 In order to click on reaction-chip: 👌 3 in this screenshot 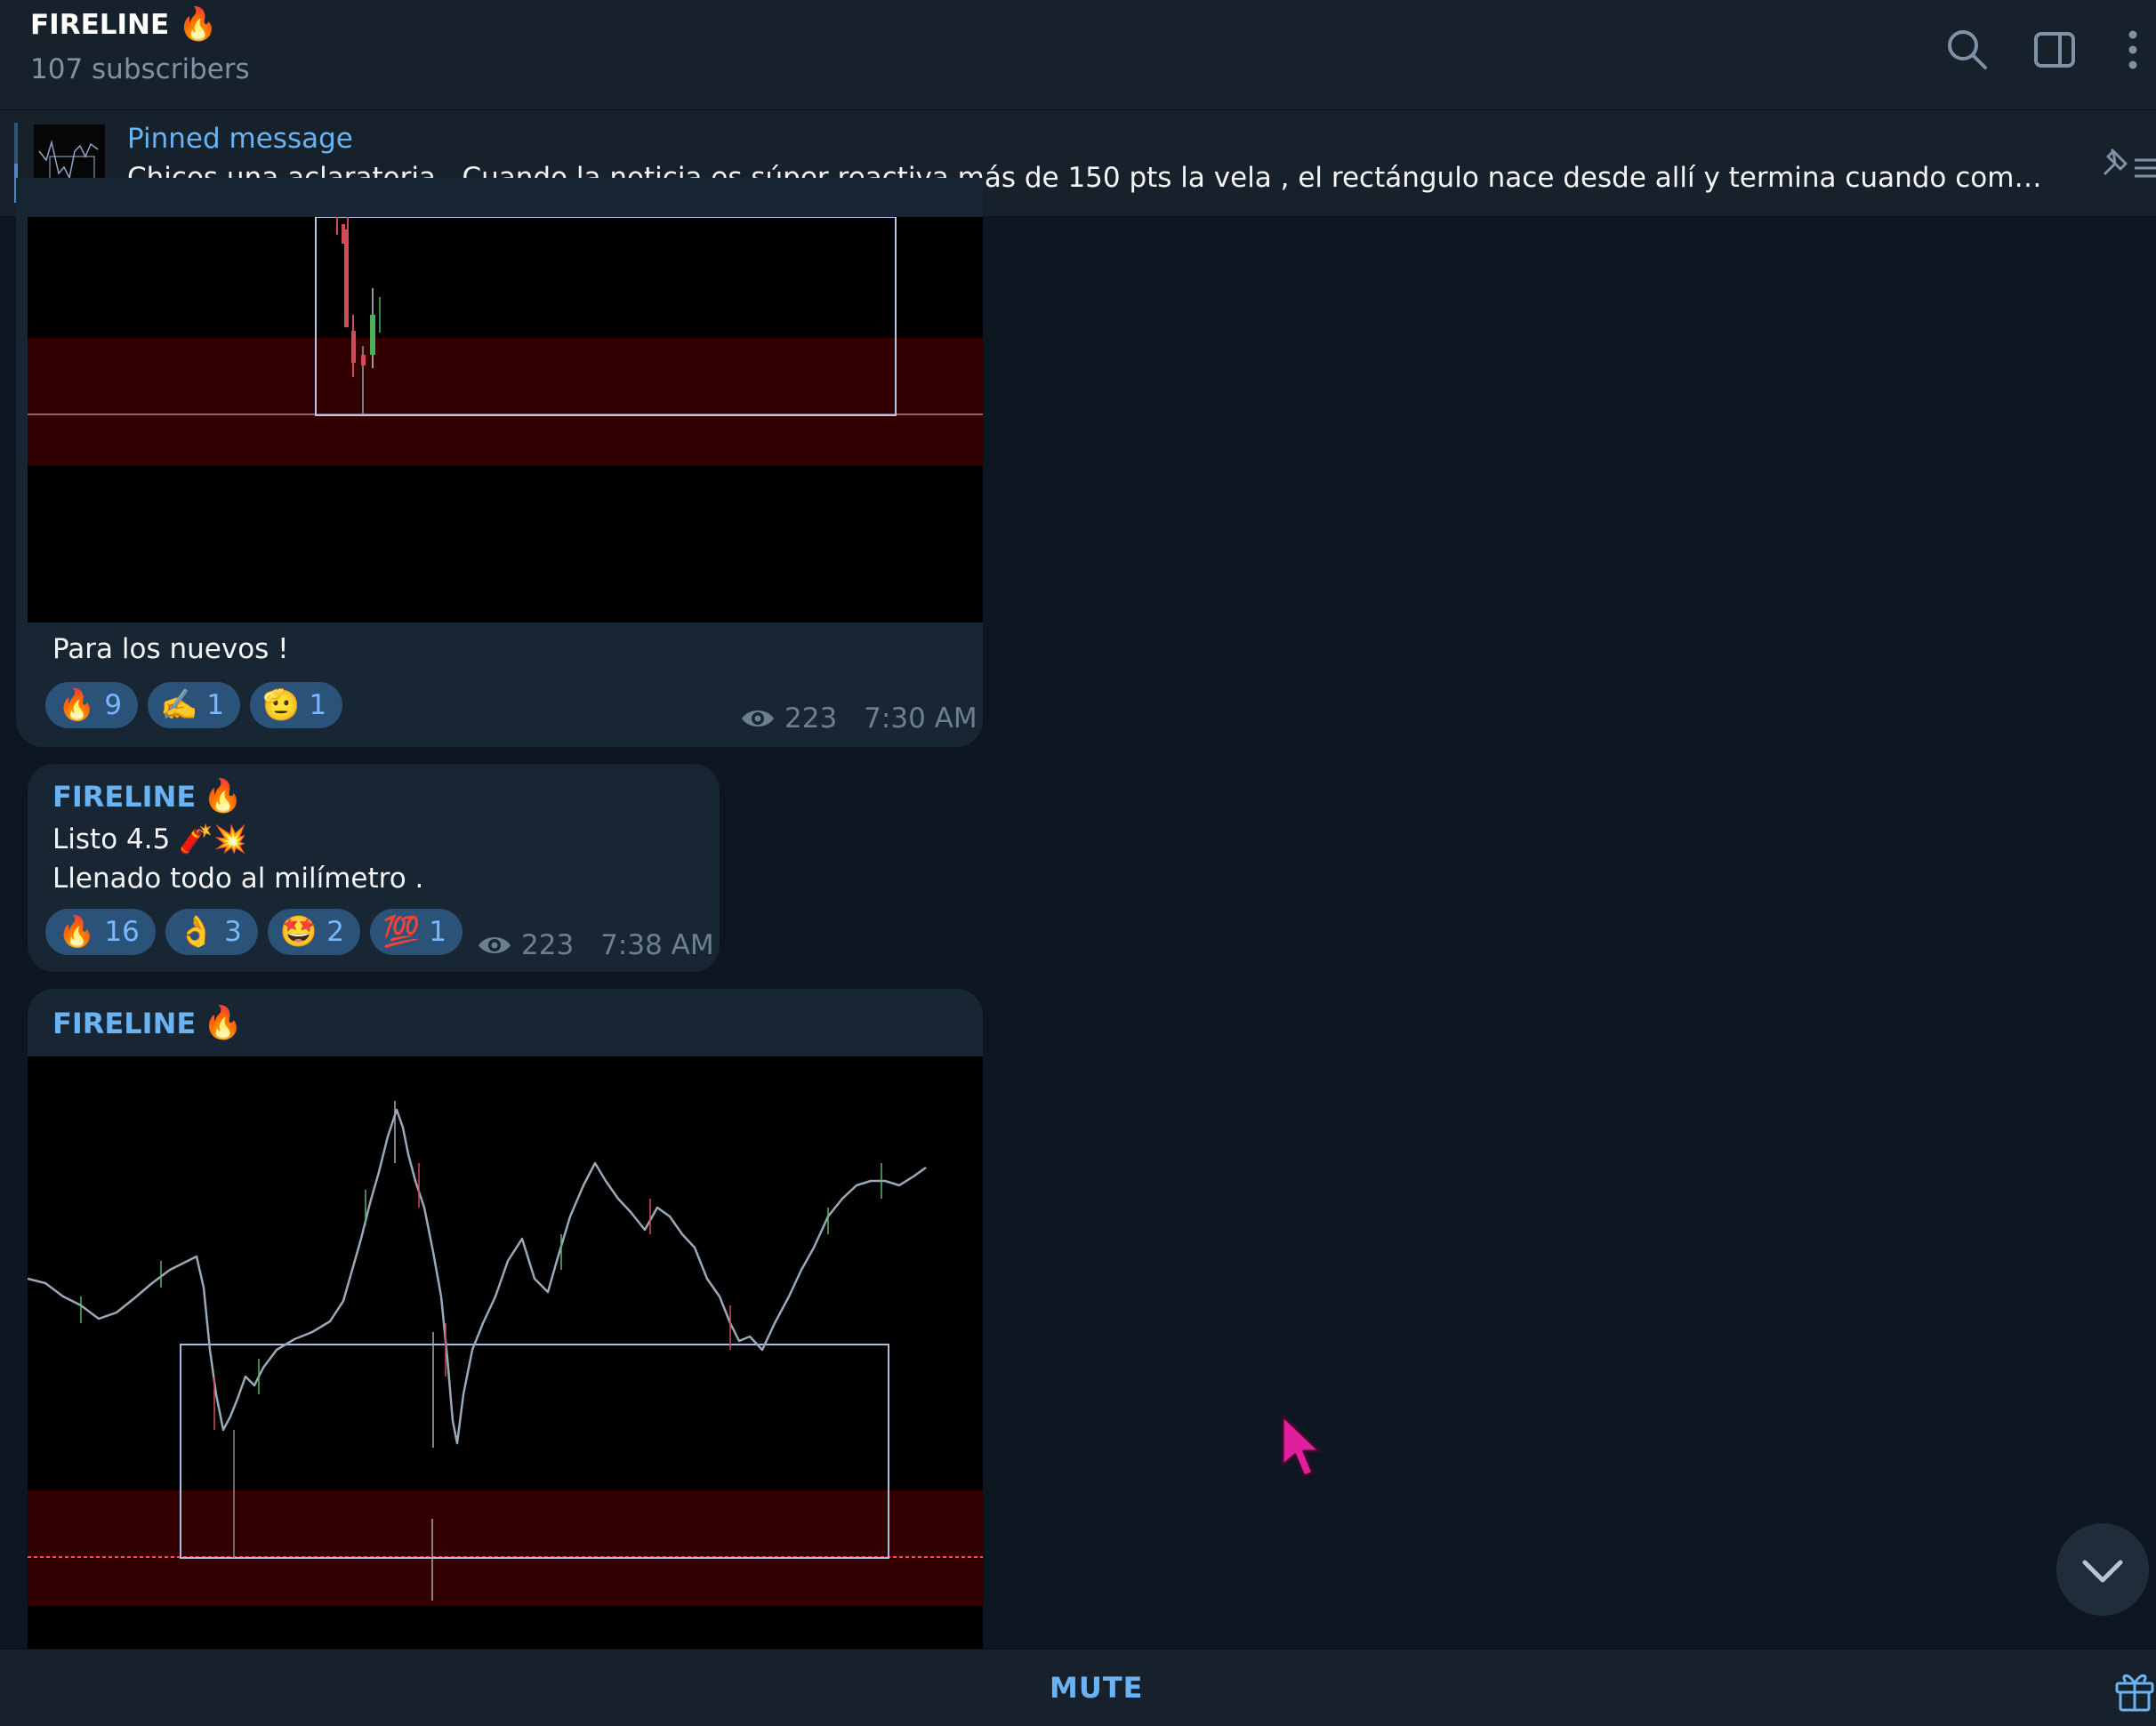, I will do `click(212, 932)`.